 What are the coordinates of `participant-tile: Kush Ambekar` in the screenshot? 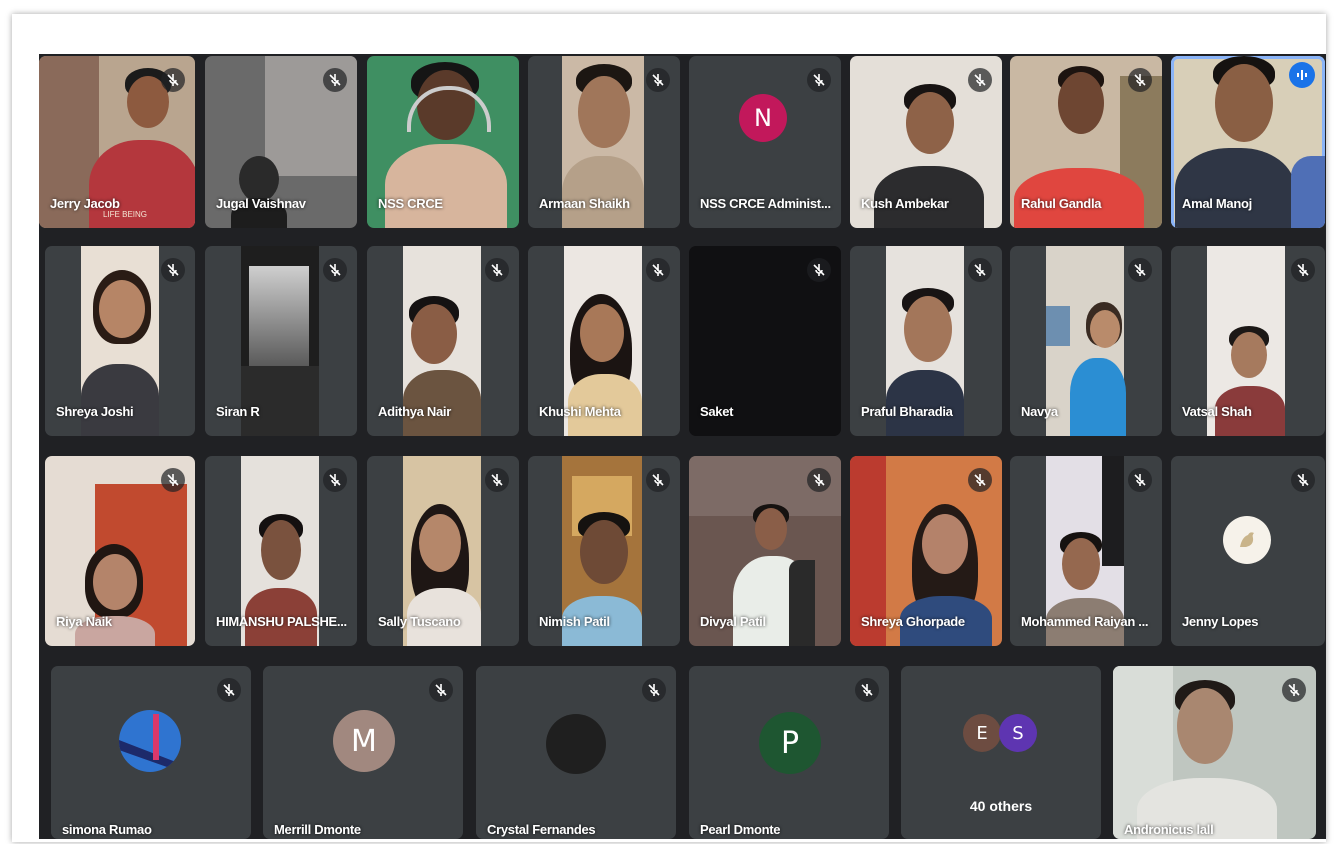 It's located at (926, 142).